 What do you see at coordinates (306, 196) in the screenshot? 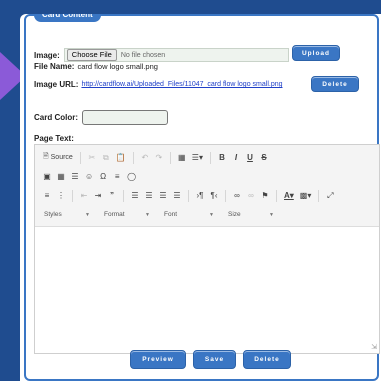
I see `background-color-icon: ▩▾` at bounding box center [306, 196].